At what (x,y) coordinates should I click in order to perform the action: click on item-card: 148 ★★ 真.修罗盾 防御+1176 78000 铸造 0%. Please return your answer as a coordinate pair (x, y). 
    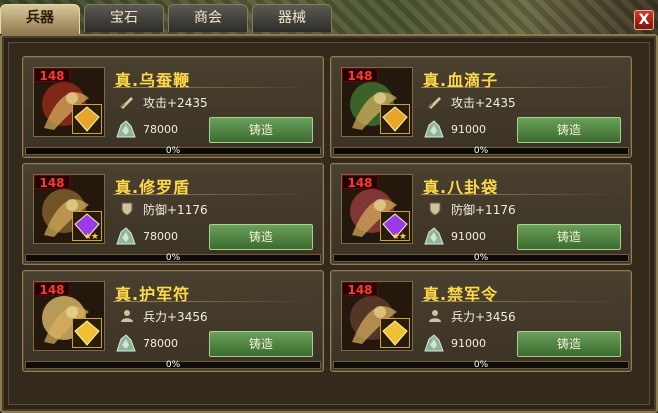
    Looking at the image, I should click on (173, 214).